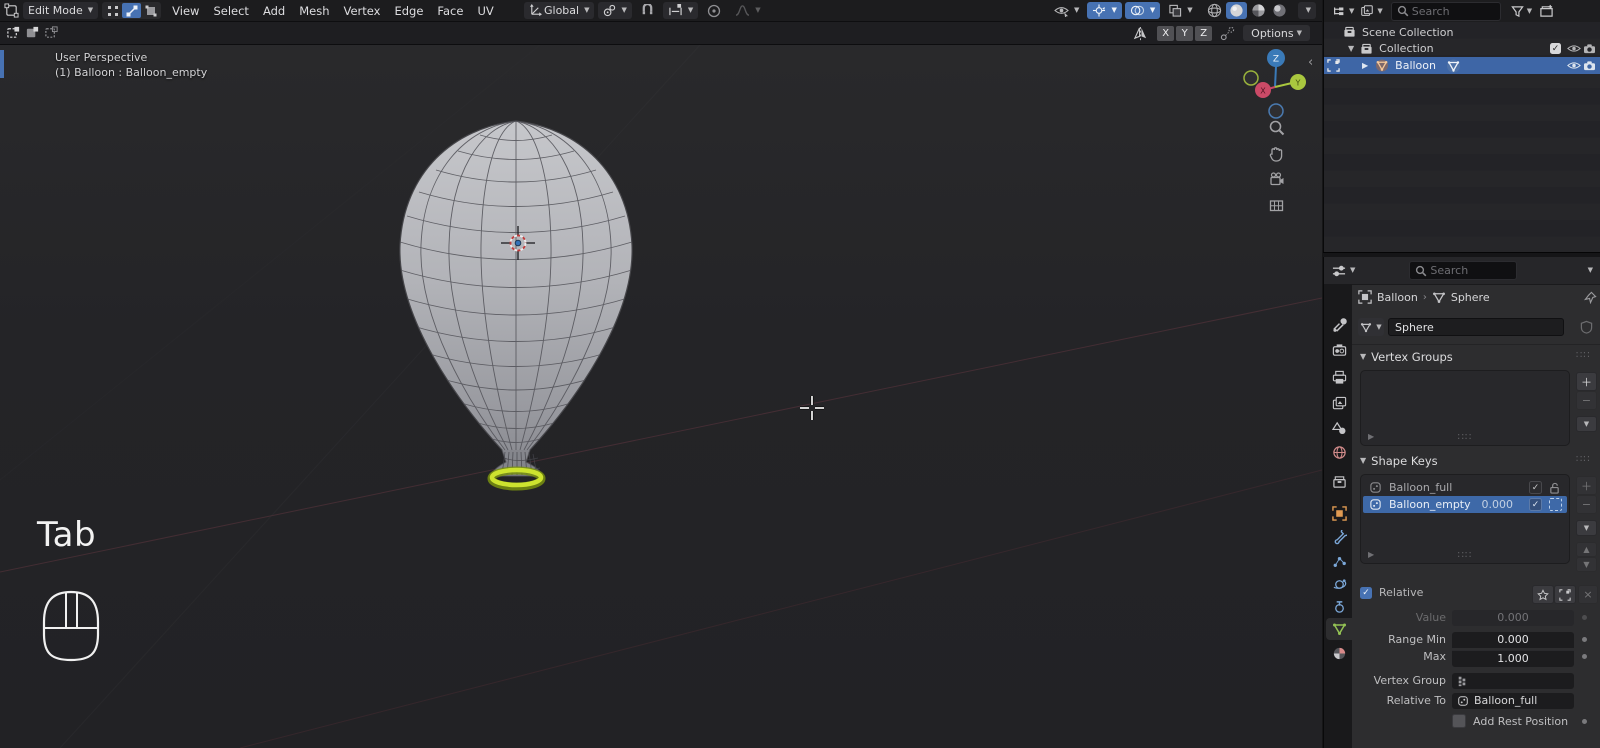 This screenshot has width=1600, height=748. I want to click on shading-wireframe-button, so click(1214, 10).